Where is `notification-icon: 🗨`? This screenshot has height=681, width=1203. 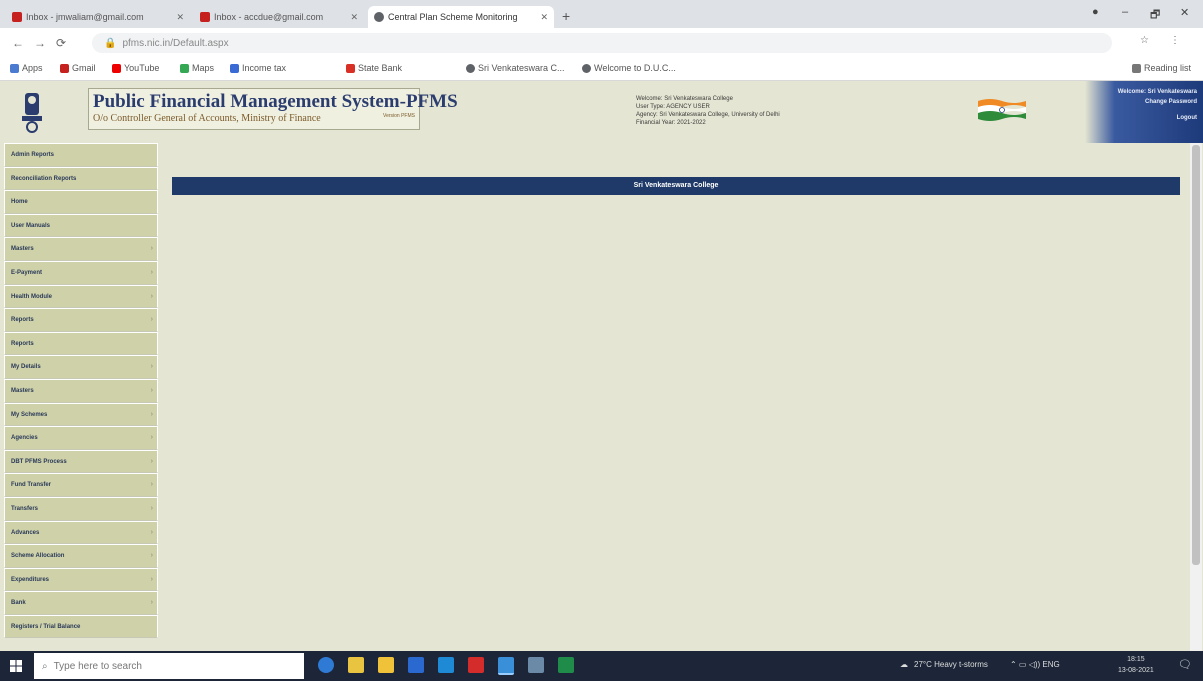
notification-icon: 🗨 is located at coordinates (1185, 664).